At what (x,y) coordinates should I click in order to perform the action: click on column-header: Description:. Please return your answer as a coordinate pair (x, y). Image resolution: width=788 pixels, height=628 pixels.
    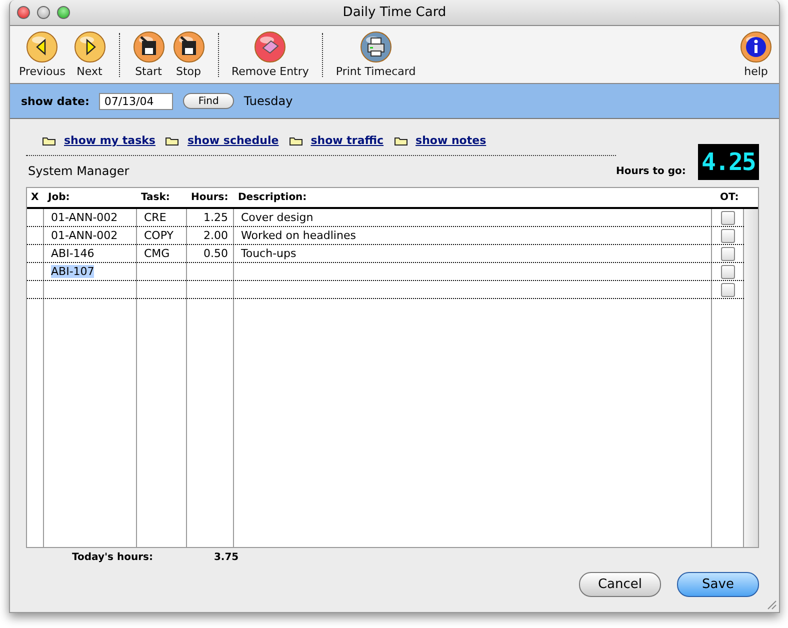
    Looking at the image, I should click on (272, 197).